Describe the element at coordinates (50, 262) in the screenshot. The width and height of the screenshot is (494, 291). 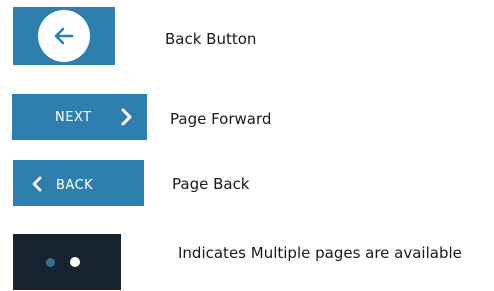
I see `page-dot-inactive` at that location.